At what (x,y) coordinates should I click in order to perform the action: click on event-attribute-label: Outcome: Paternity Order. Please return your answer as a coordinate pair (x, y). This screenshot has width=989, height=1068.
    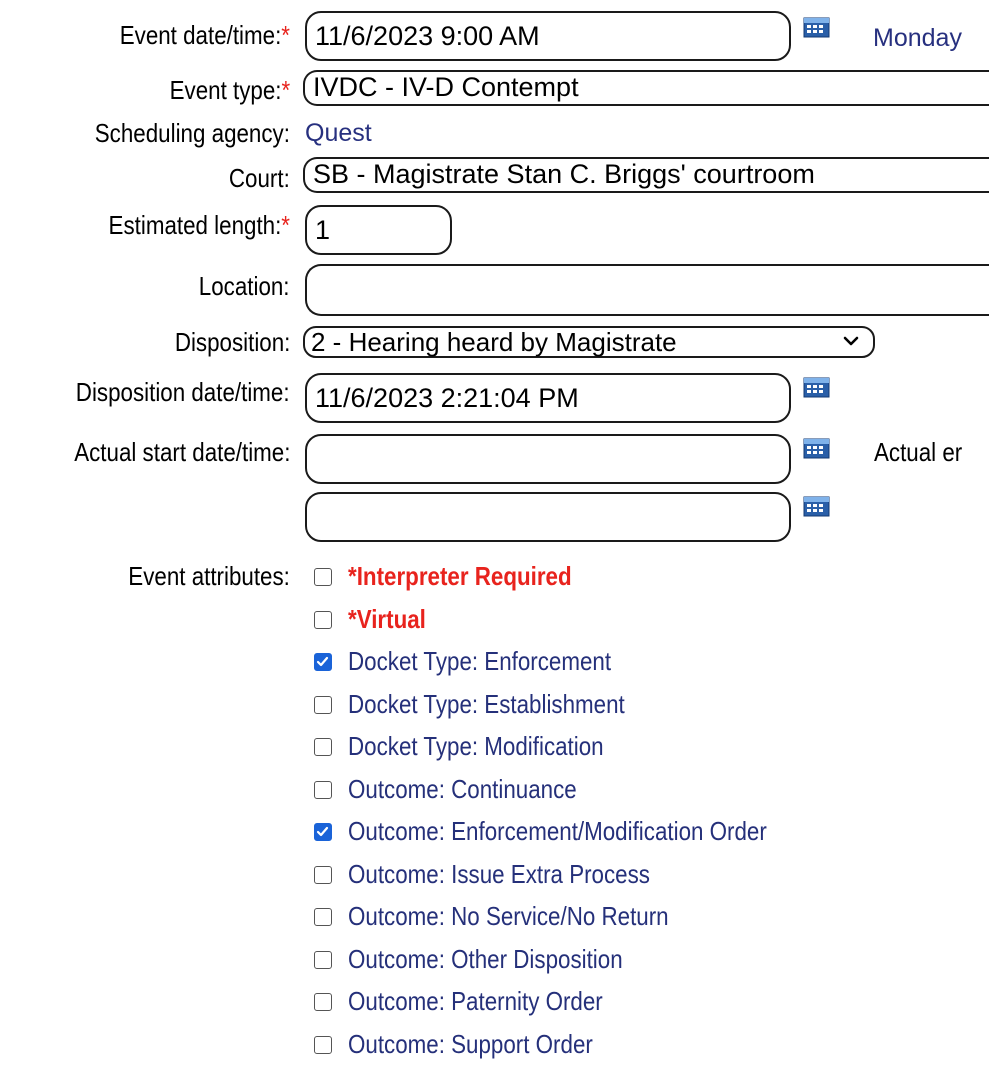
    Looking at the image, I should click on (475, 1001).